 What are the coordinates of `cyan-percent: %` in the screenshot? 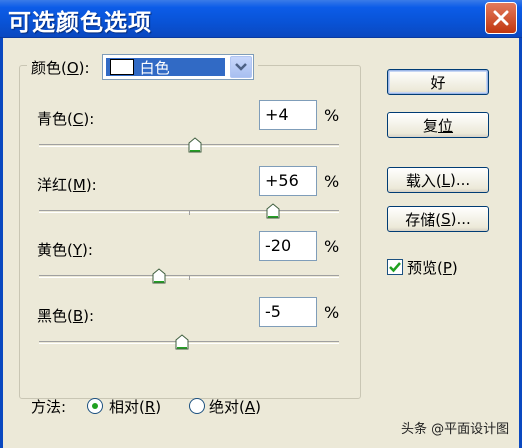 It's located at (332, 115).